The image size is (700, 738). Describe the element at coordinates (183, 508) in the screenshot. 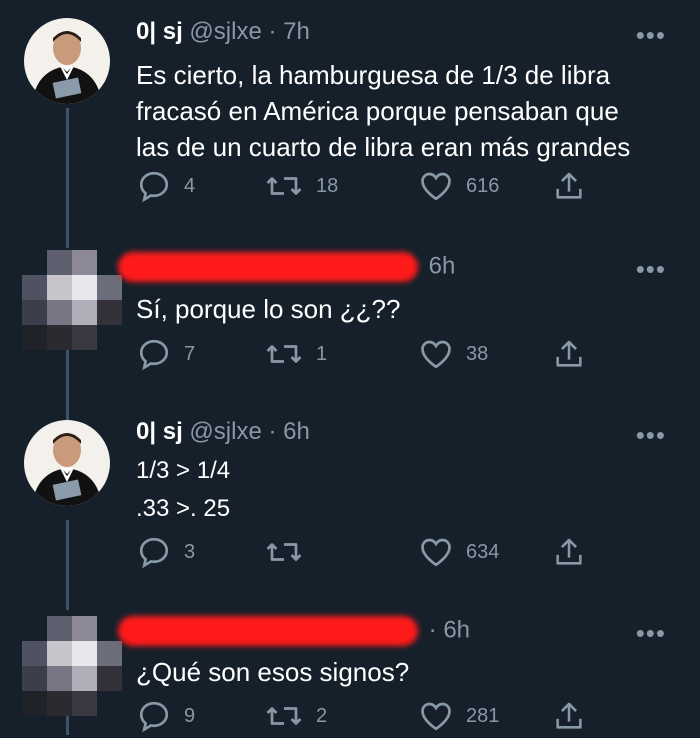

I see `tweet-text-line: .33 >. 25` at that location.